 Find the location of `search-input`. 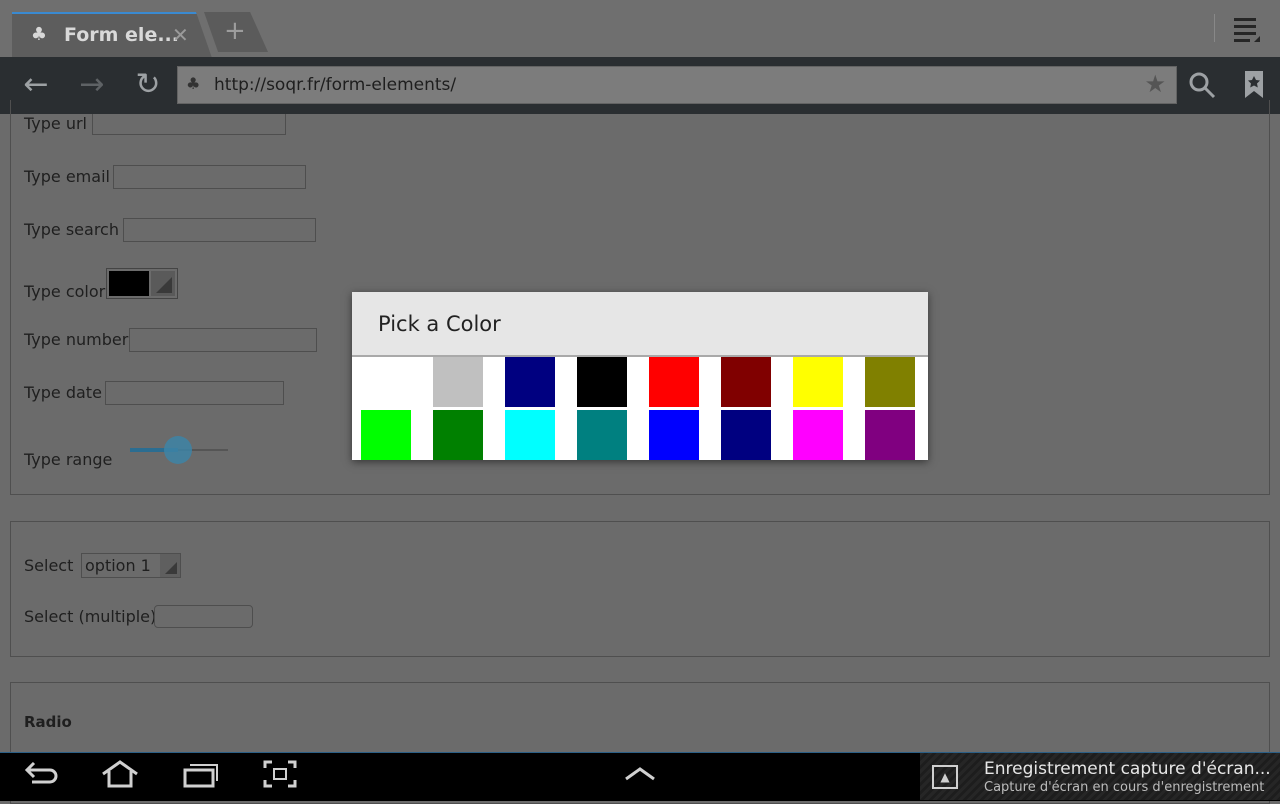

search-input is located at coordinates (219, 230).